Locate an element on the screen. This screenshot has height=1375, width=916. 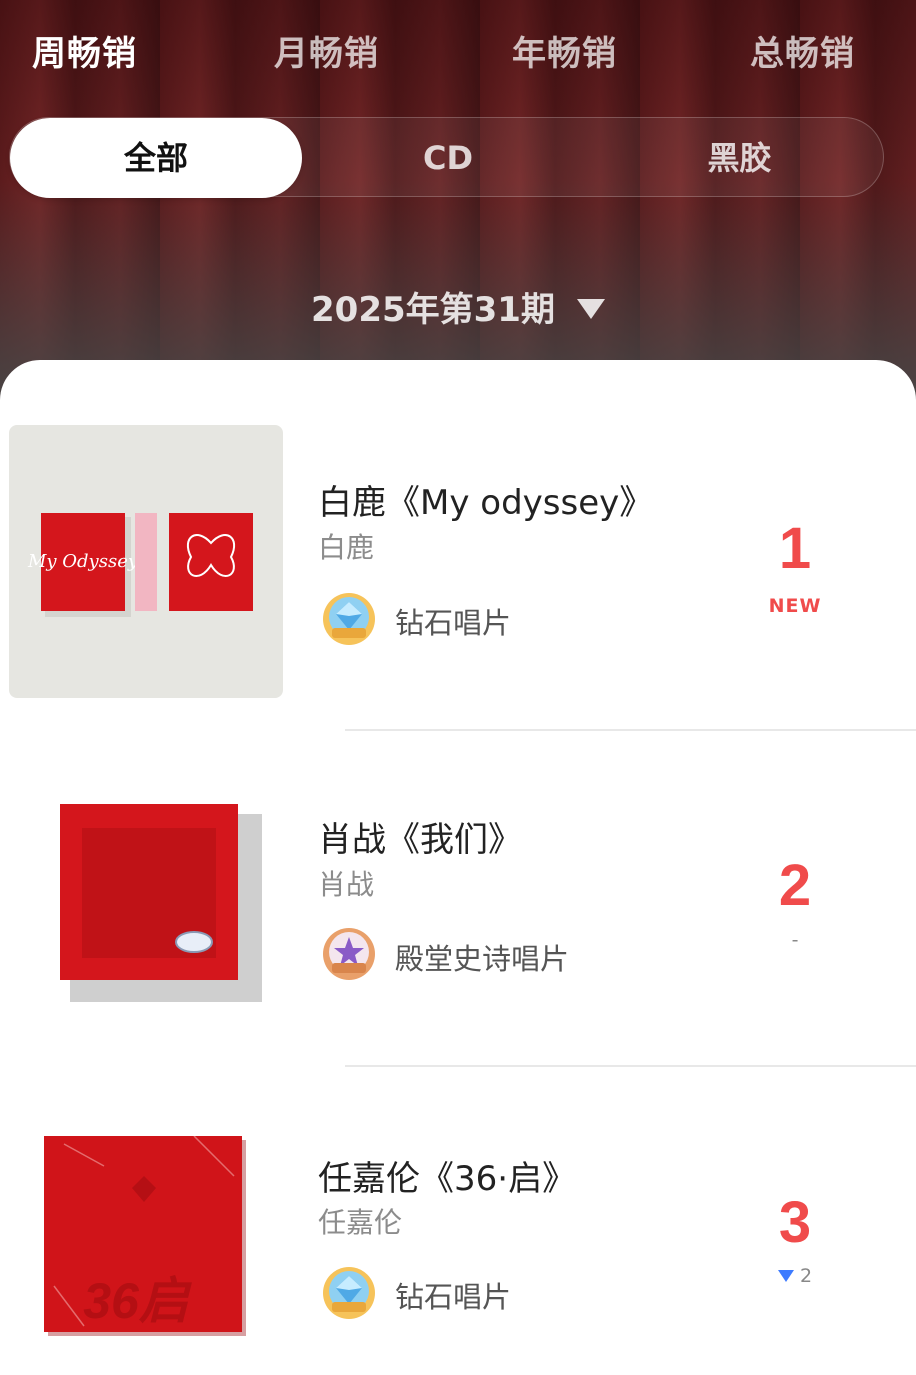
tab-weekly: 周畅销 is located at coordinates (84, 50).